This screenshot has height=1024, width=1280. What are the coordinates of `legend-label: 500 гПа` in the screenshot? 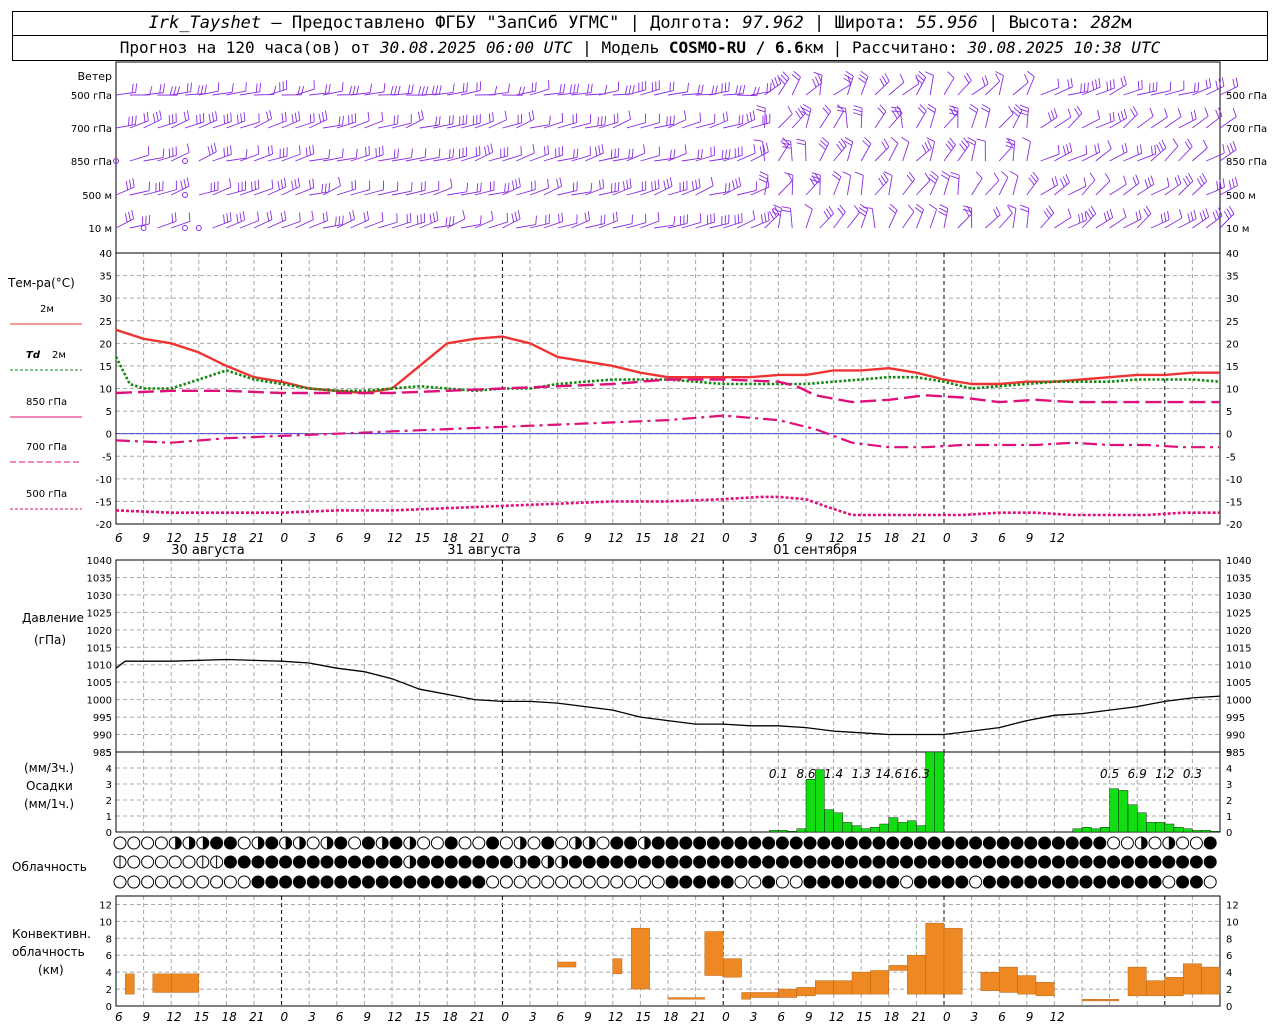 It's located at (46, 494).